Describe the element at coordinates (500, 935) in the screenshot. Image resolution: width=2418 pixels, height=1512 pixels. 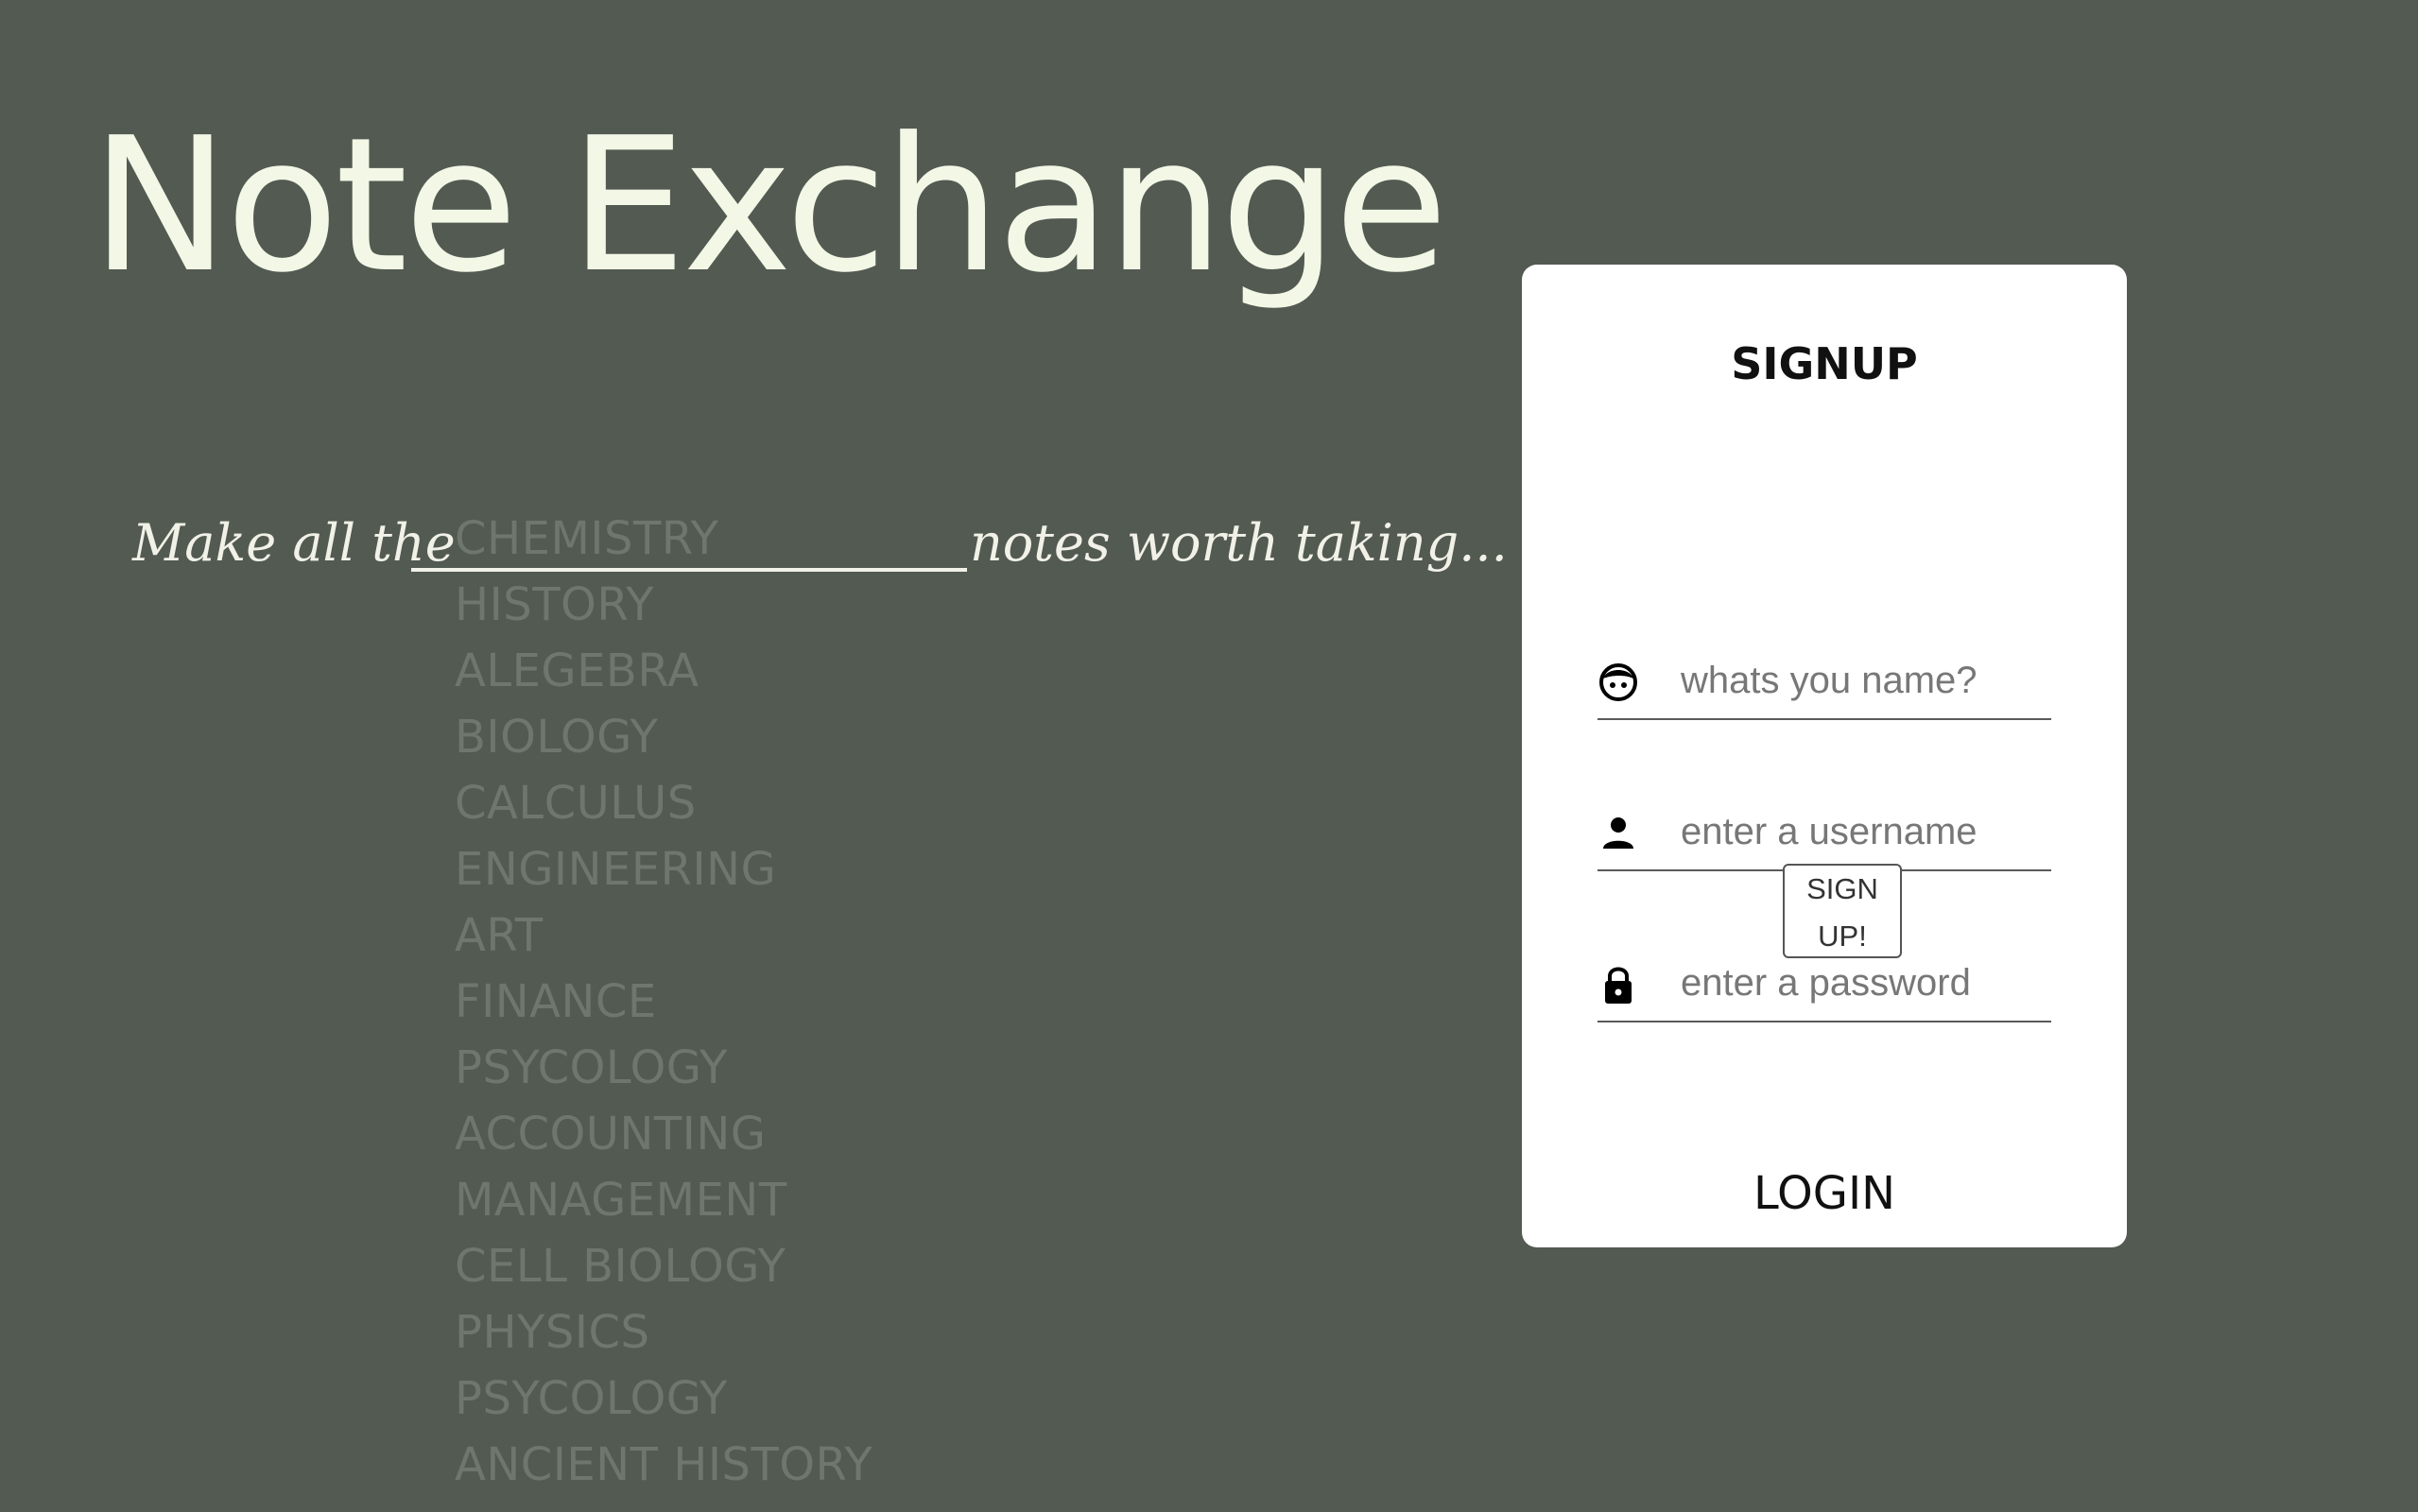
I see `subject-item-art: ART` at that location.